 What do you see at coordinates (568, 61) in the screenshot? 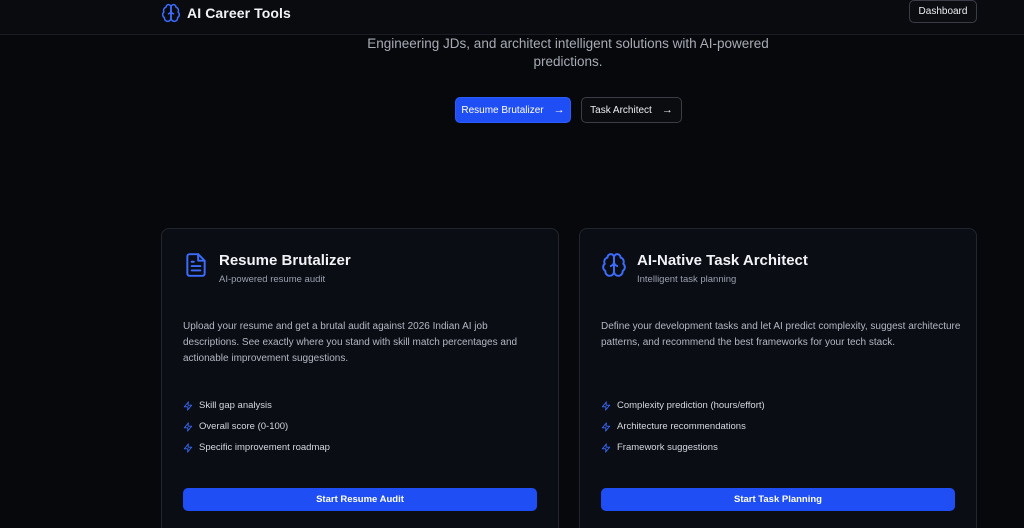
I see `hero-description-line-2: predictions.` at bounding box center [568, 61].